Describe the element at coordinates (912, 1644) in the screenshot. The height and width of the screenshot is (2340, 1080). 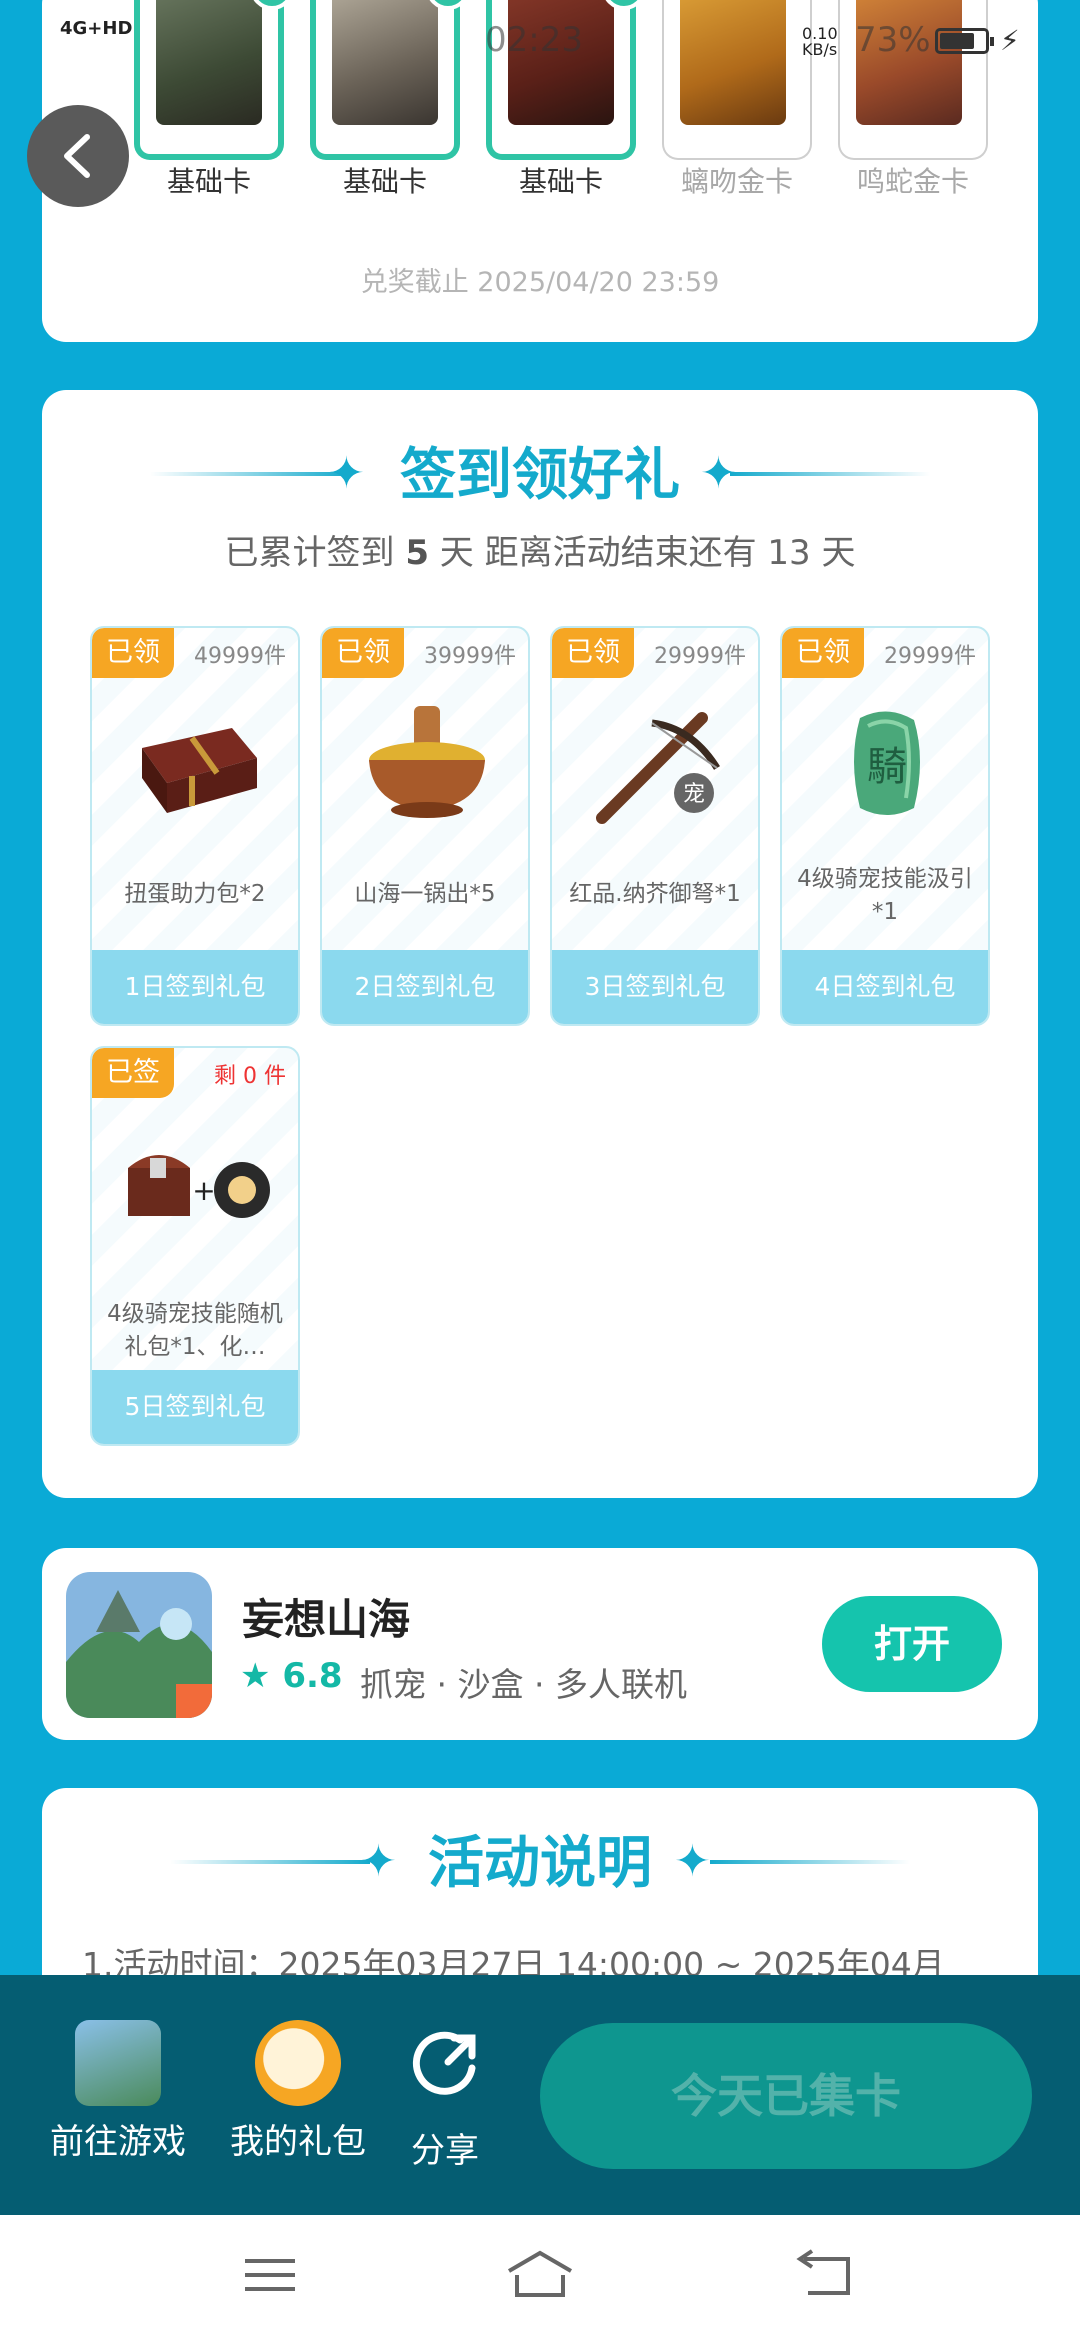
I see `open-app-button: 打开` at that location.